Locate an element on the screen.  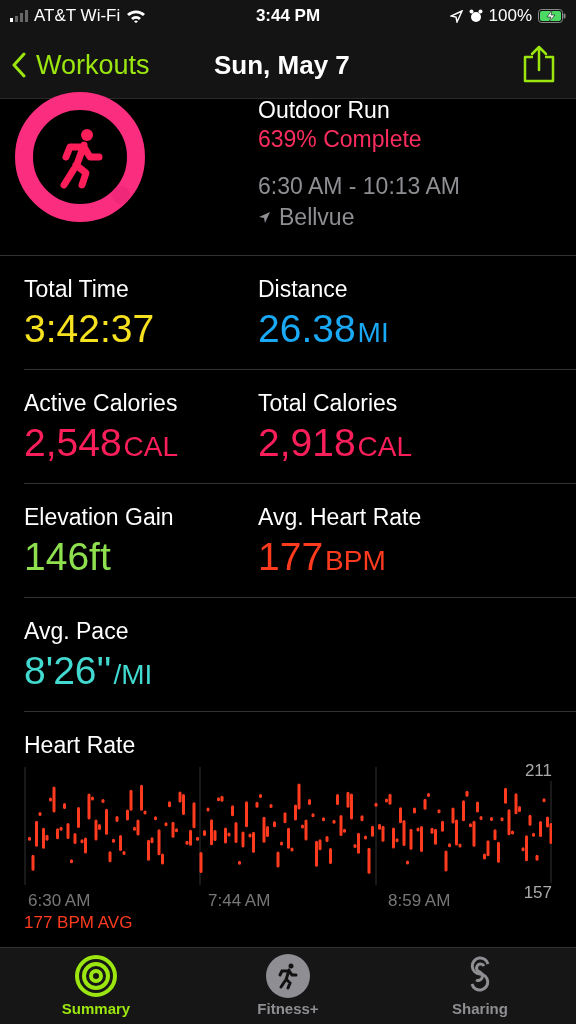
signal-icon is located at coordinates (19, 16).